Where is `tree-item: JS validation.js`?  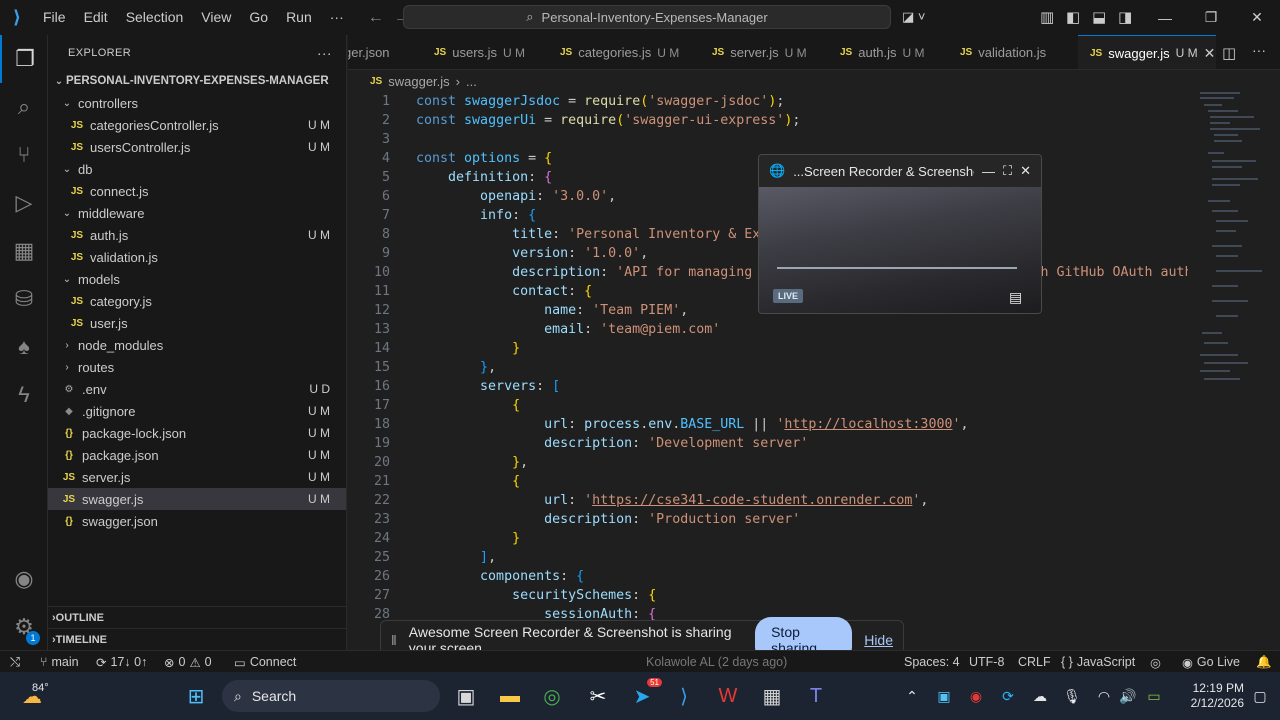
tree-item: JS validation.js is located at coordinates (197, 257).